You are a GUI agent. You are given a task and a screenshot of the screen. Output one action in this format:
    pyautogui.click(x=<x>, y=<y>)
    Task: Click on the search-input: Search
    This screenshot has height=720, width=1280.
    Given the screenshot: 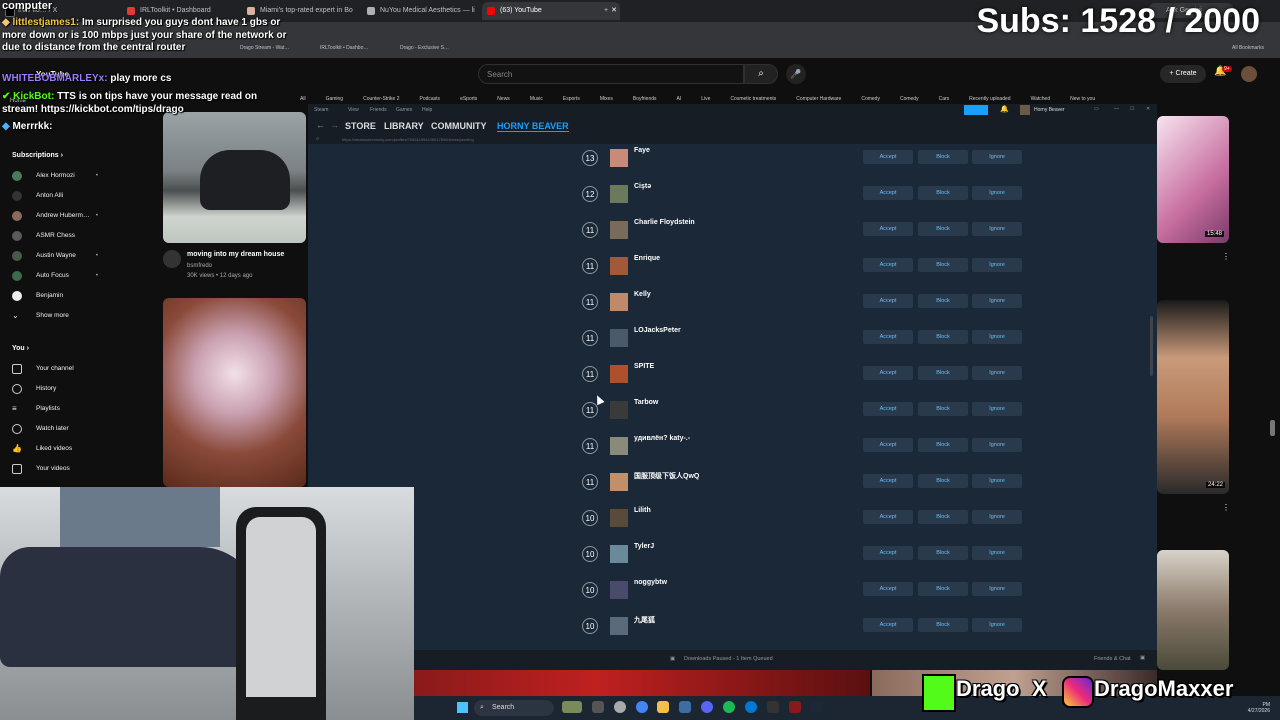 What is the action you would take?
    pyautogui.click(x=611, y=74)
    